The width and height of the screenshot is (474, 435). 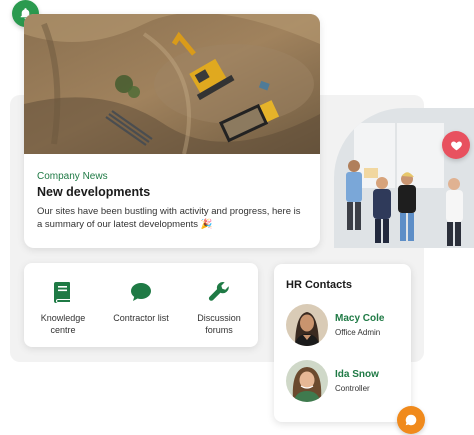 What do you see at coordinates (358, 332) in the screenshot?
I see `contact-role: Office Admin` at bounding box center [358, 332].